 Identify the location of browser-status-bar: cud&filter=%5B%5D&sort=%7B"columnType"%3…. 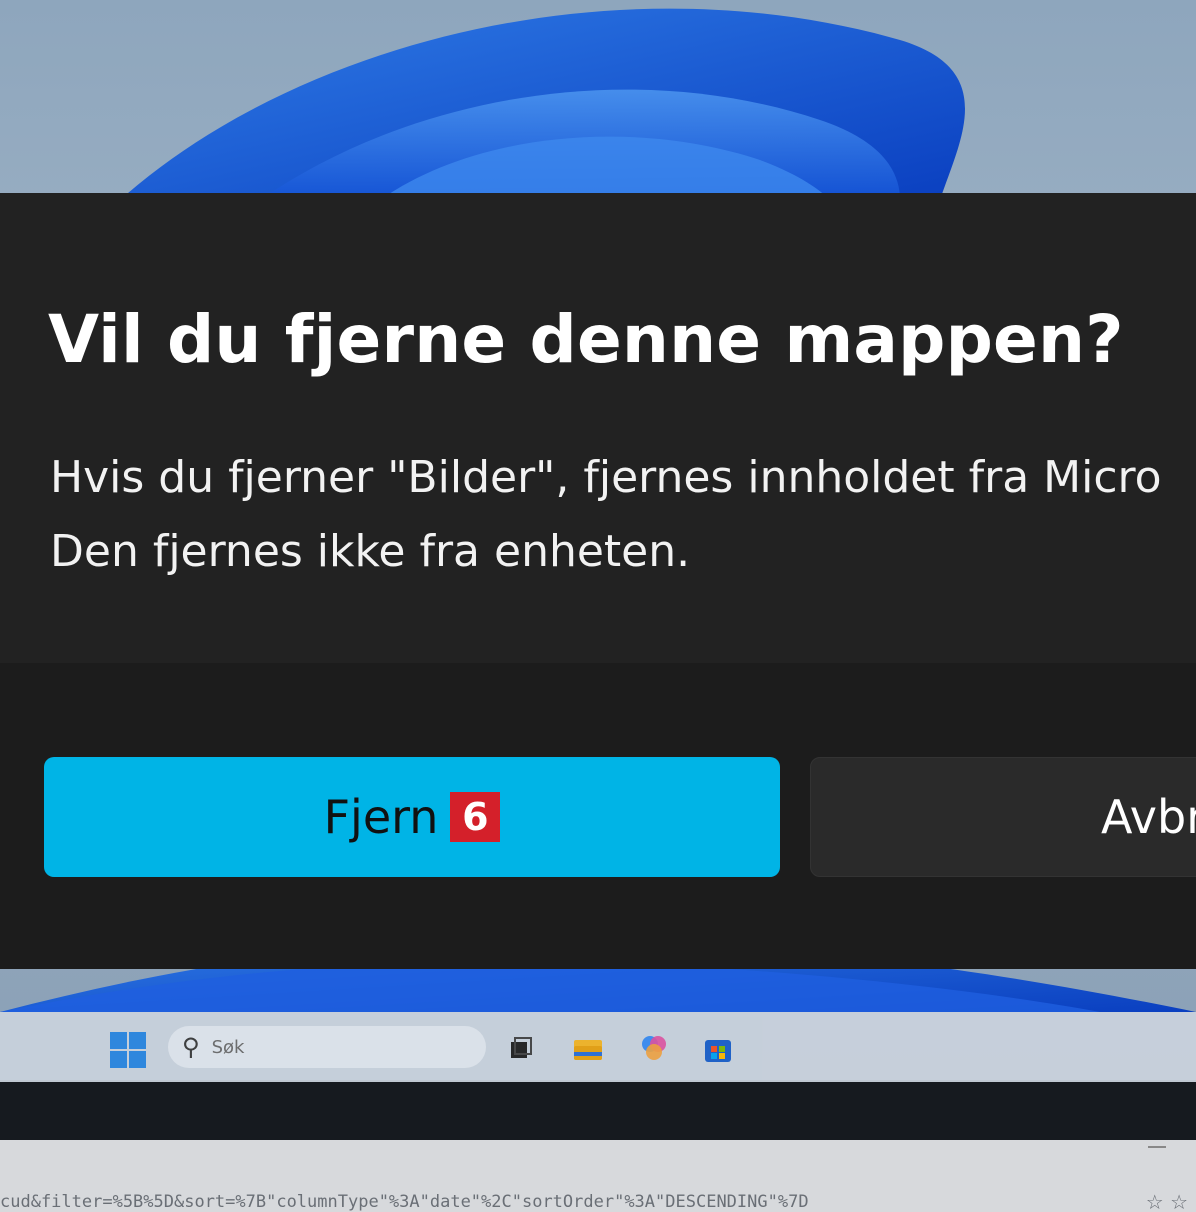
(598, 1176).